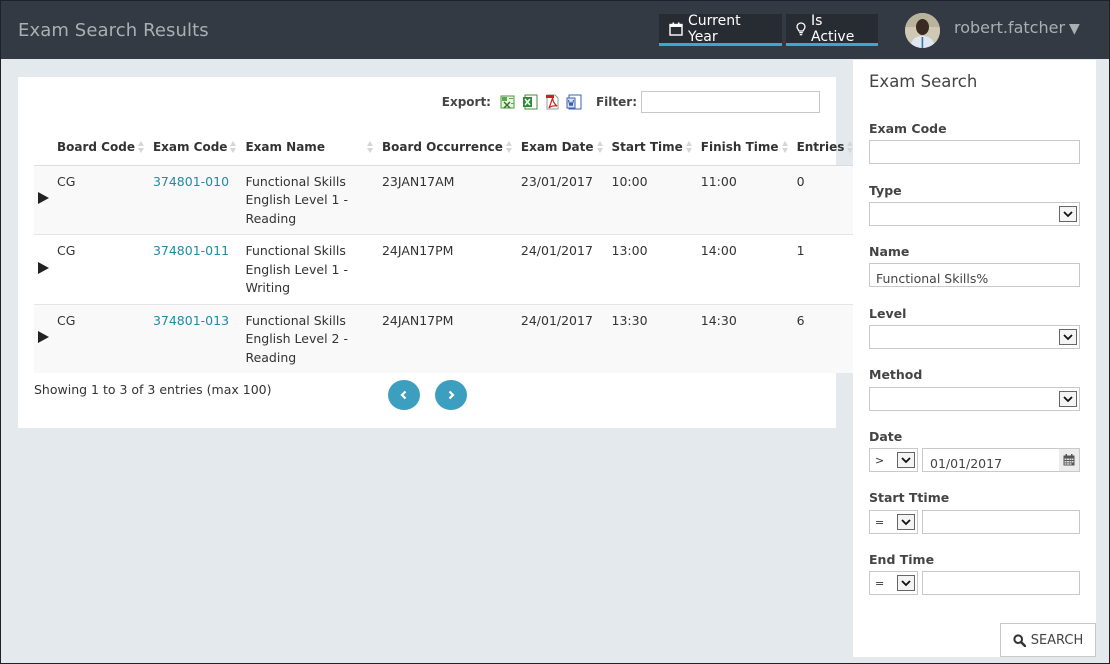 The image size is (1110, 664). What do you see at coordinates (885, 190) in the screenshot?
I see `type-label: Type` at bounding box center [885, 190].